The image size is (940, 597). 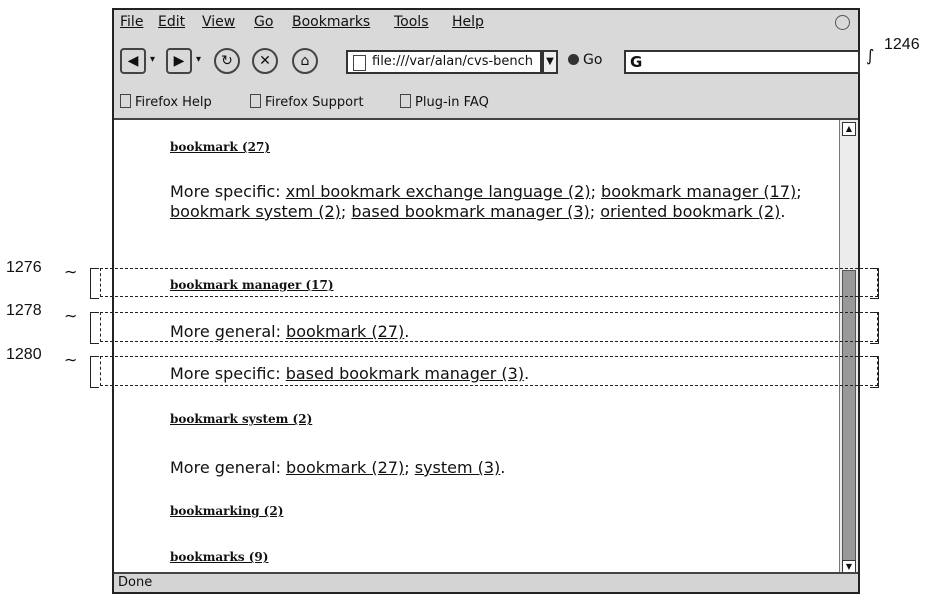 I want to click on forward-icon: ▶, so click(x=179, y=61).